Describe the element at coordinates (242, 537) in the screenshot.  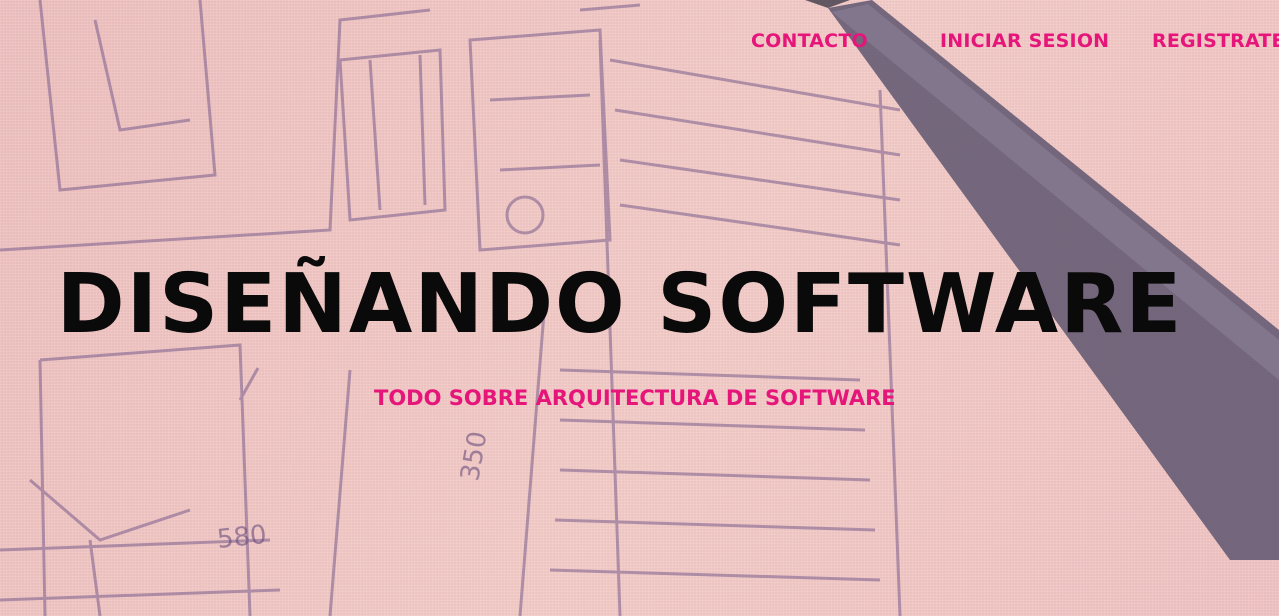
I see `sketch-label-580: 580` at that location.